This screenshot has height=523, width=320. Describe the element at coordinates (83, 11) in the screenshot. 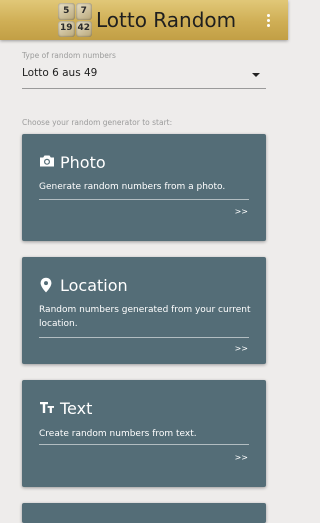

I see `logo-die: 7` at that location.